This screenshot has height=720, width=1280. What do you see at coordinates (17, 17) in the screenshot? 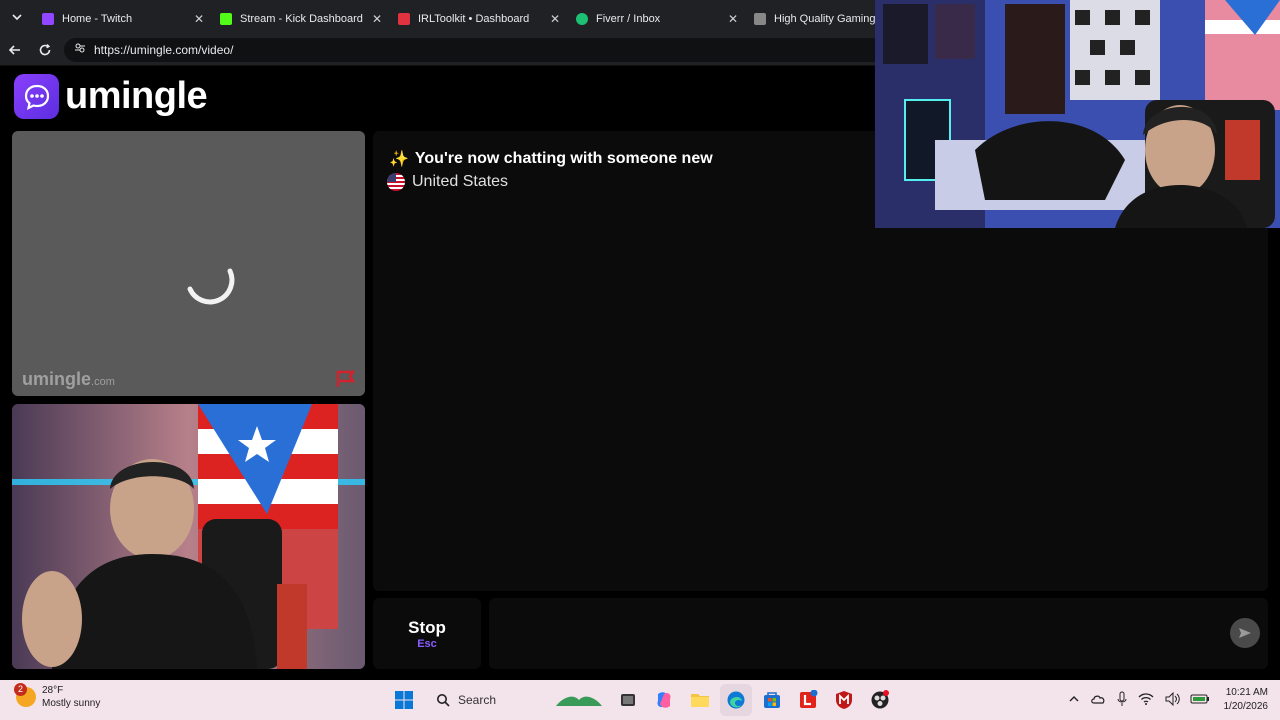
I see `tab-search-chevron-icon` at bounding box center [17, 17].